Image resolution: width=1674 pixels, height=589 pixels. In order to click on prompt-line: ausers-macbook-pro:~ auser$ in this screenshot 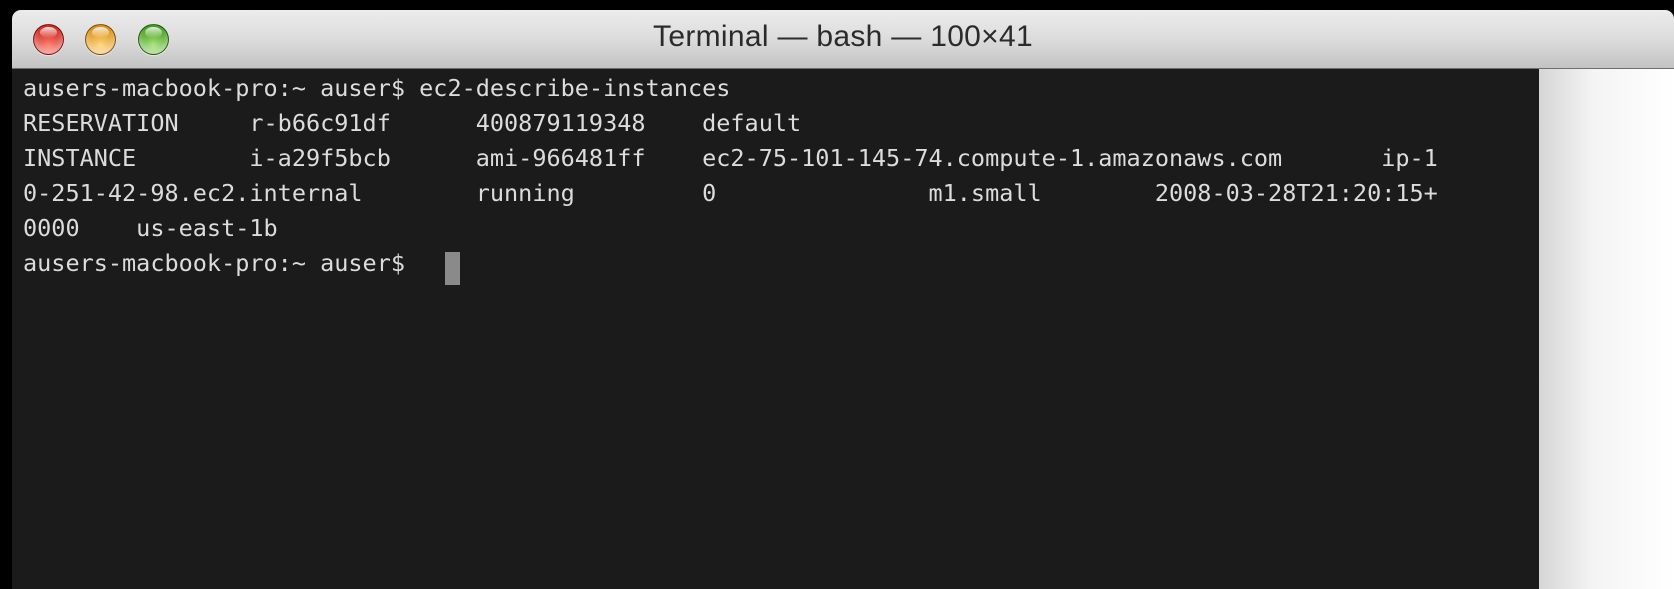, I will do `click(221, 263)`.